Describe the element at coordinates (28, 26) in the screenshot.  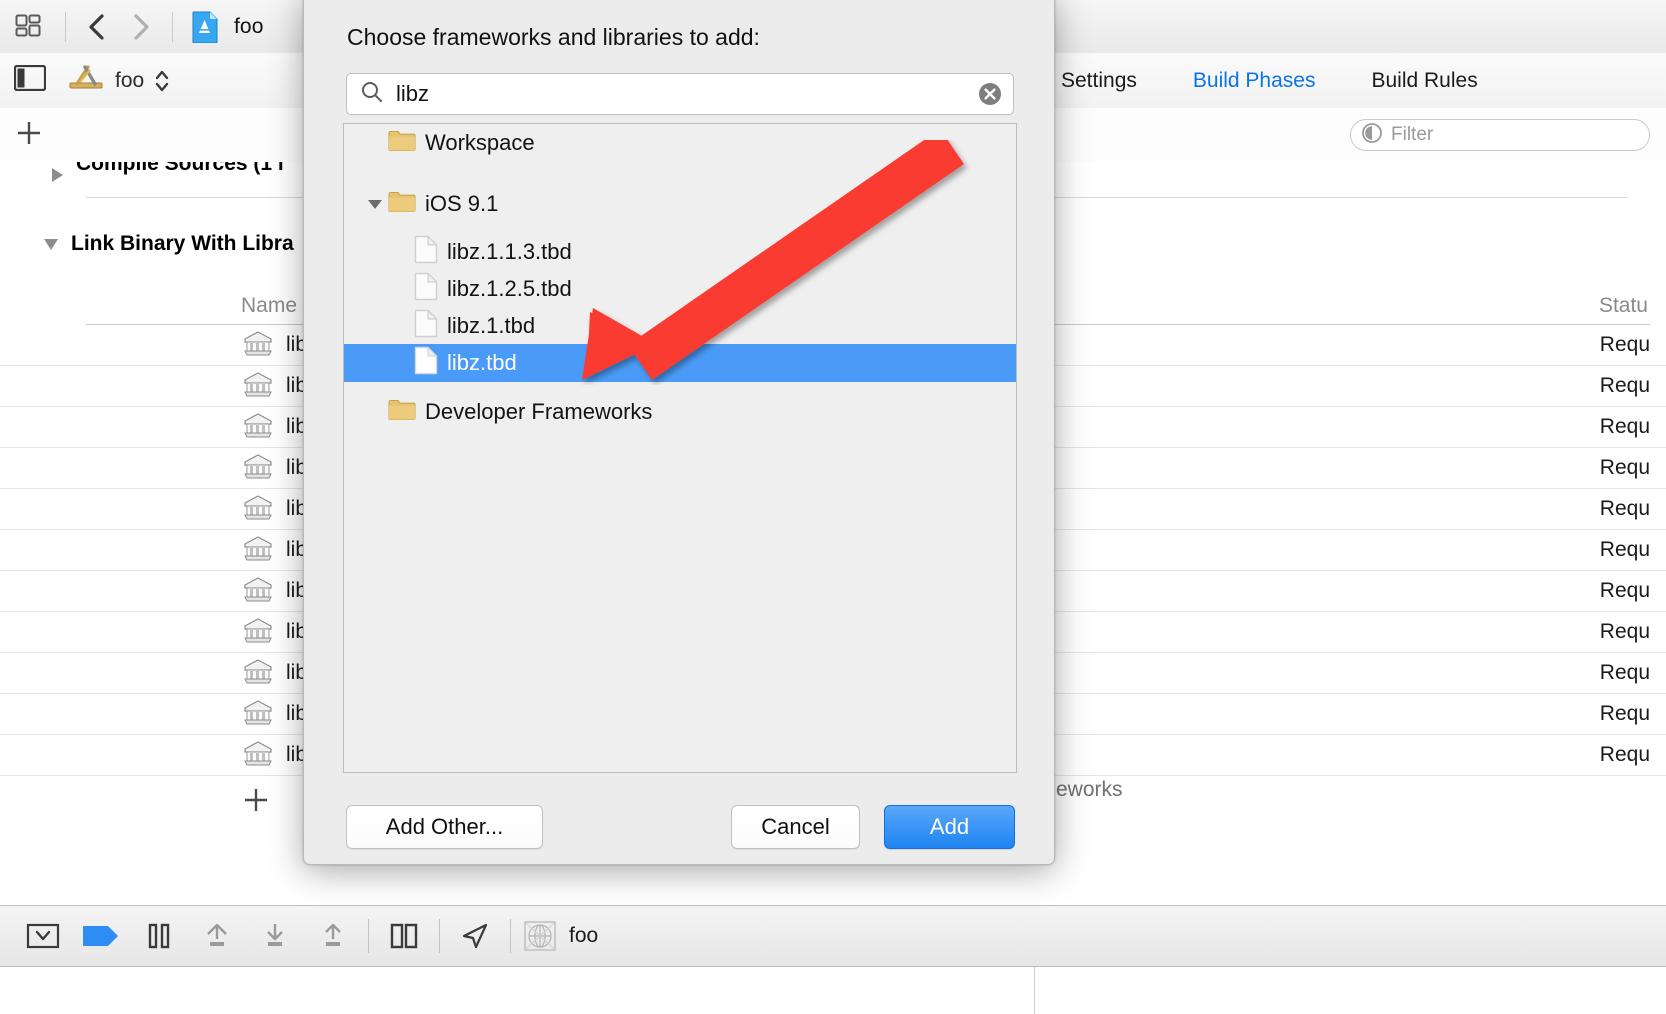
I see `navigator-toggle-icon` at that location.